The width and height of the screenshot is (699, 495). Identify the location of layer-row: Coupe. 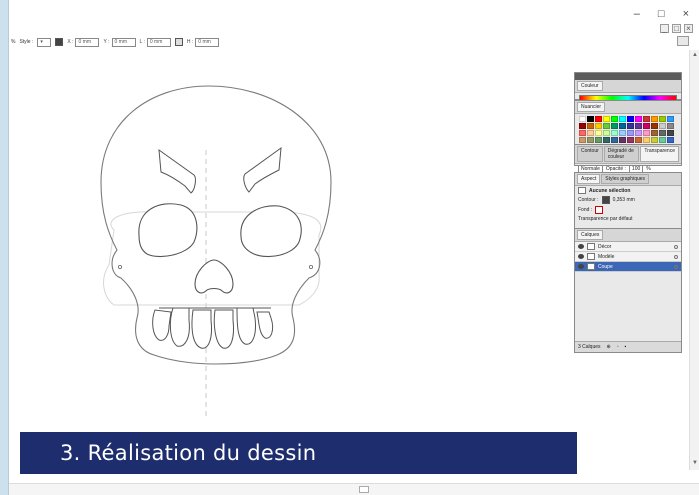
(628, 267).